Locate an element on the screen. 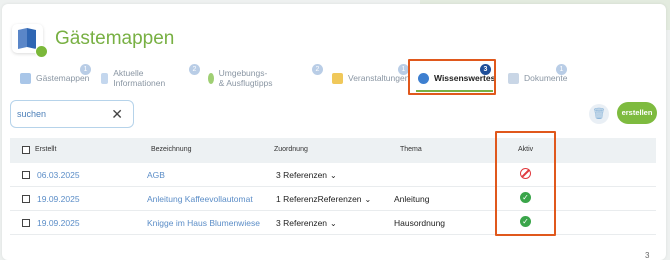 Image resolution: width=670 pixels, height=260 pixels. column-header-topic: Thema is located at coordinates (411, 149).